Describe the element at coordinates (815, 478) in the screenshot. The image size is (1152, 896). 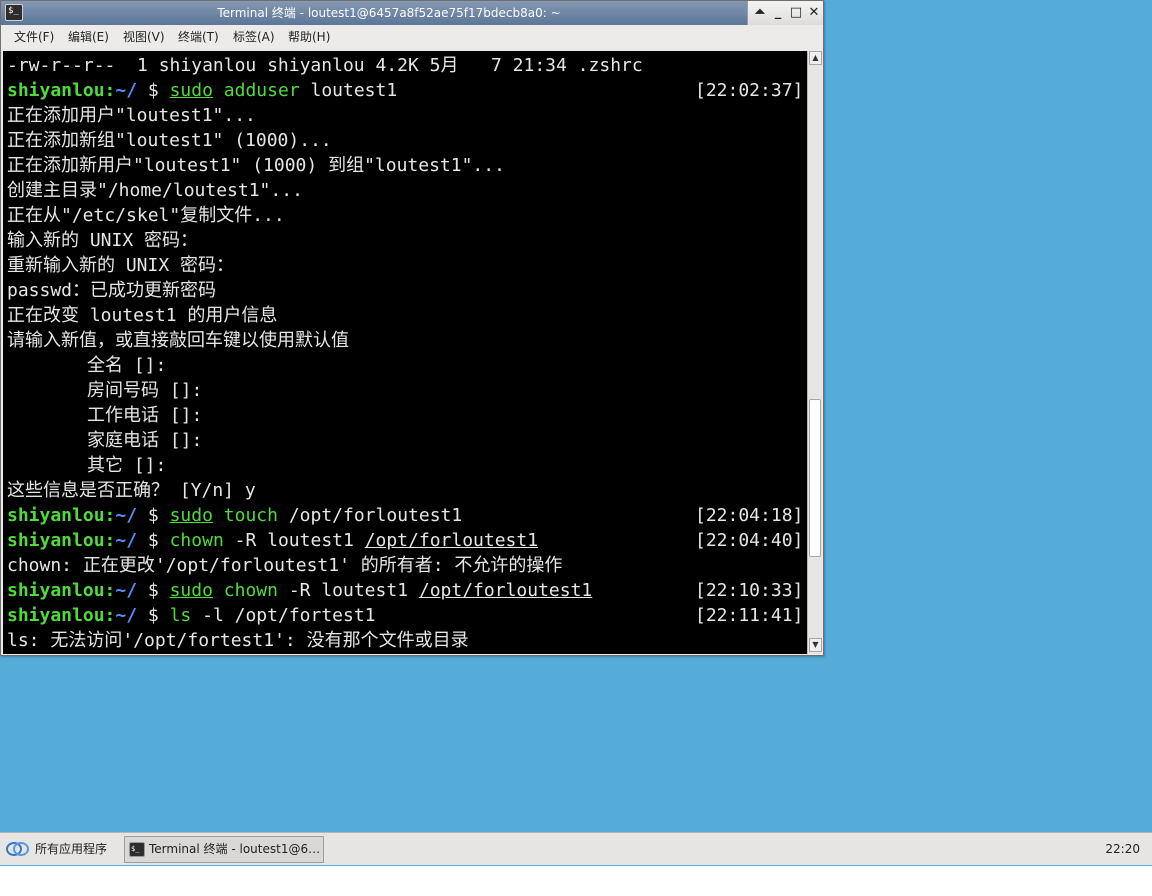
I see `scrollbar-thumb` at that location.